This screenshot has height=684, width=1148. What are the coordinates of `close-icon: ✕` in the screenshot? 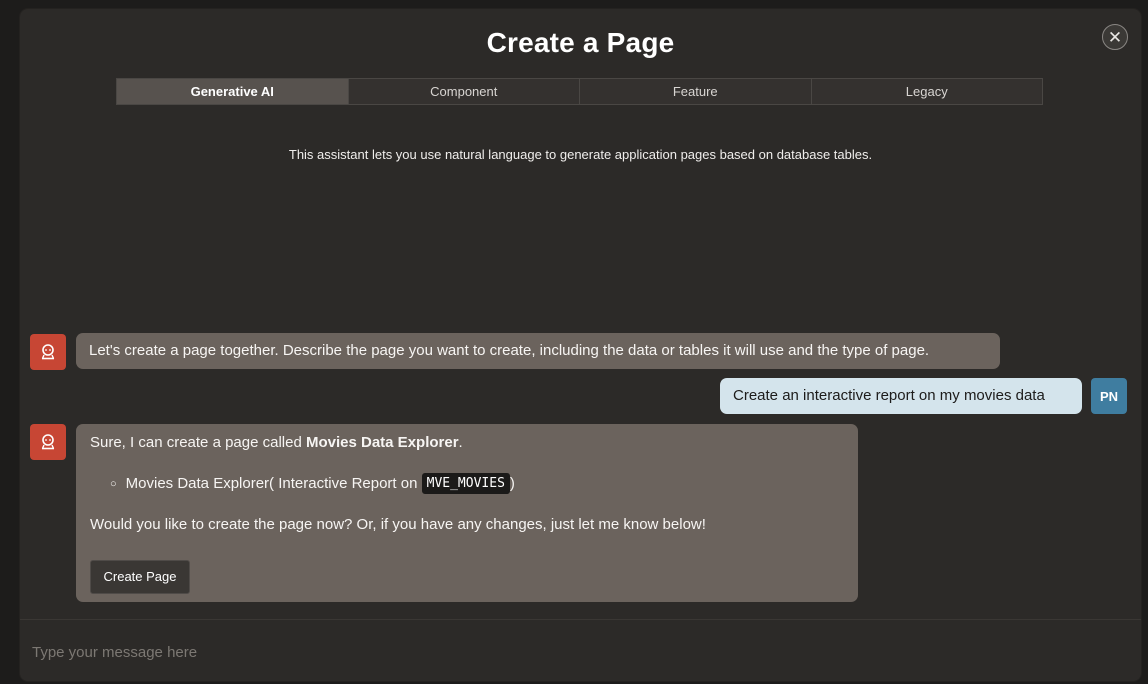 It's located at (1115, 37).